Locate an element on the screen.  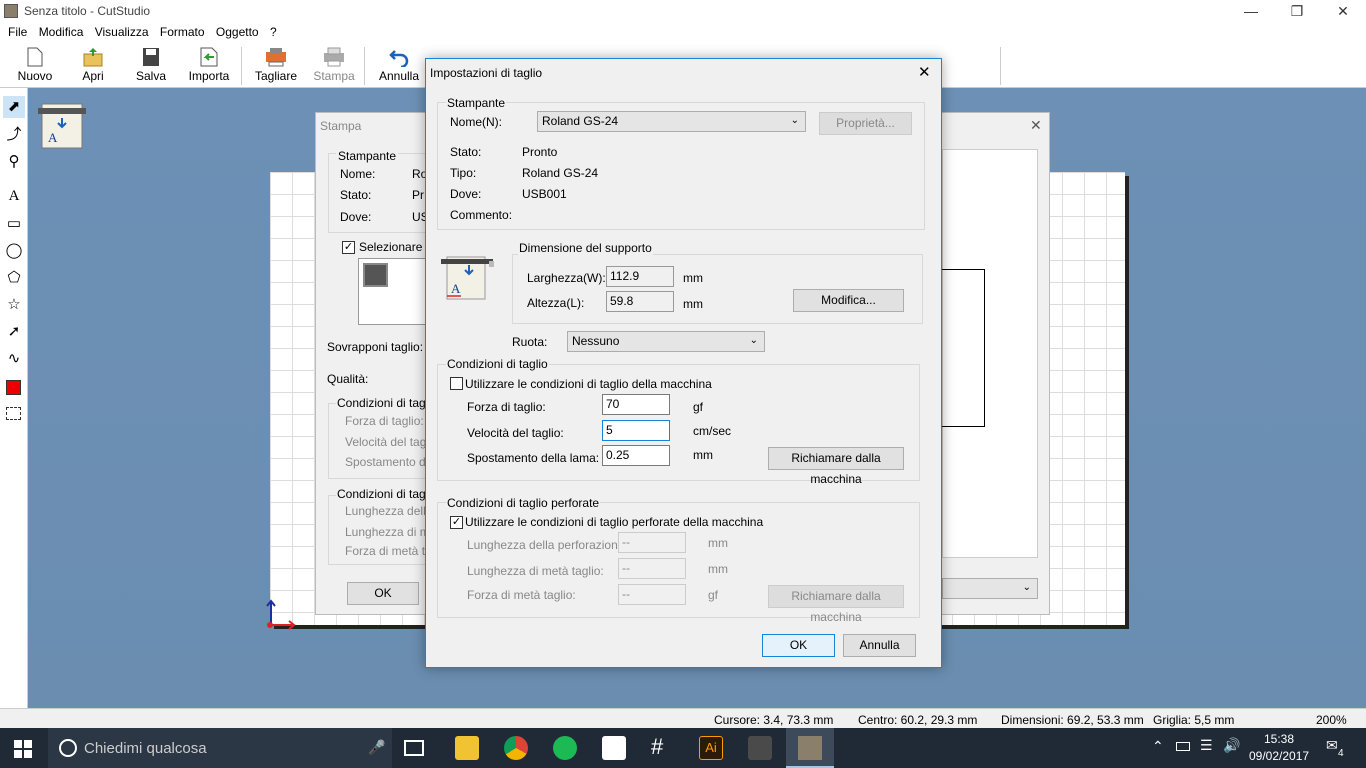
illustrator-icon: Ai is located at coordinates (711, 748).